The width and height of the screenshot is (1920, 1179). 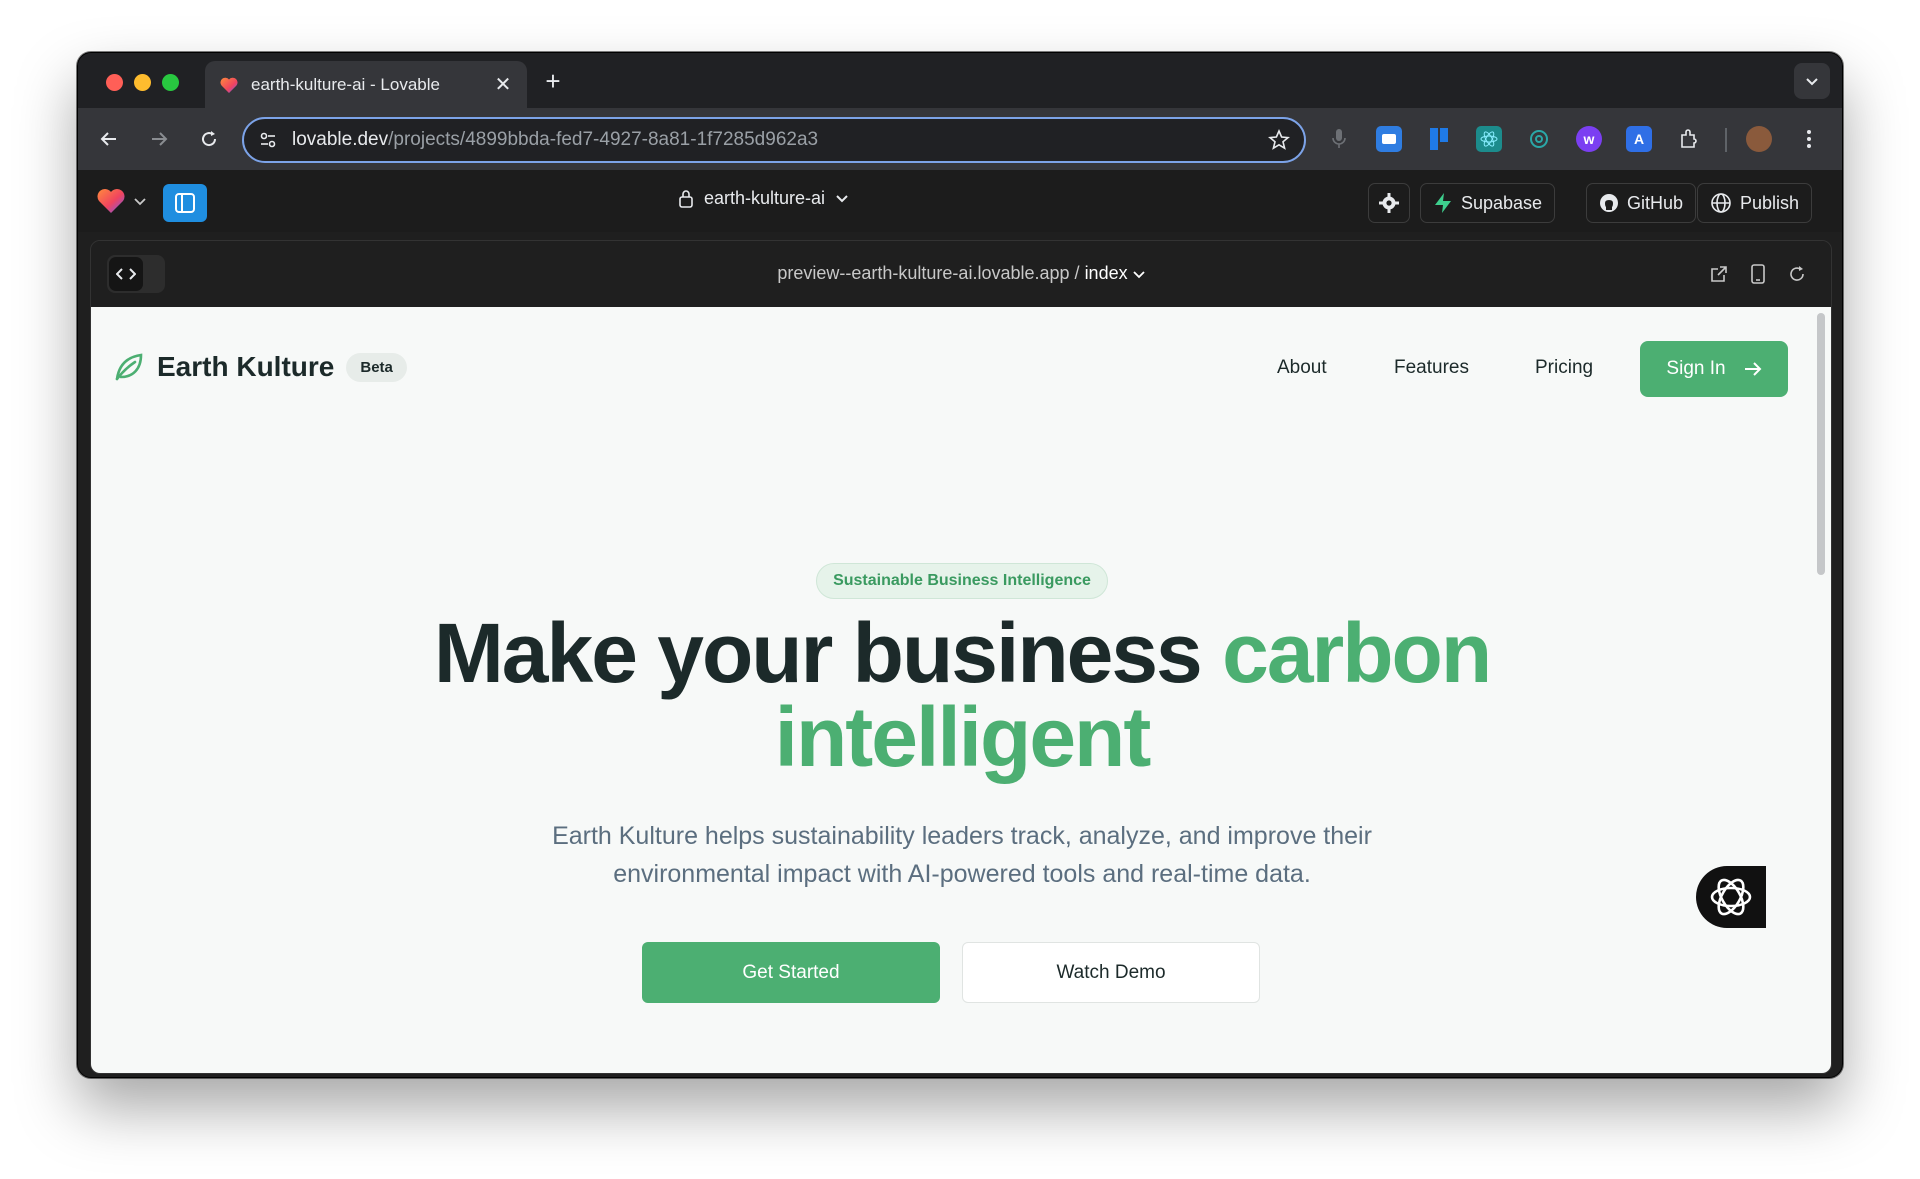 What do you see at coordinates (268, 140) in the screenshot?
I see `site-info-icon` at bounding box center [268, 140].